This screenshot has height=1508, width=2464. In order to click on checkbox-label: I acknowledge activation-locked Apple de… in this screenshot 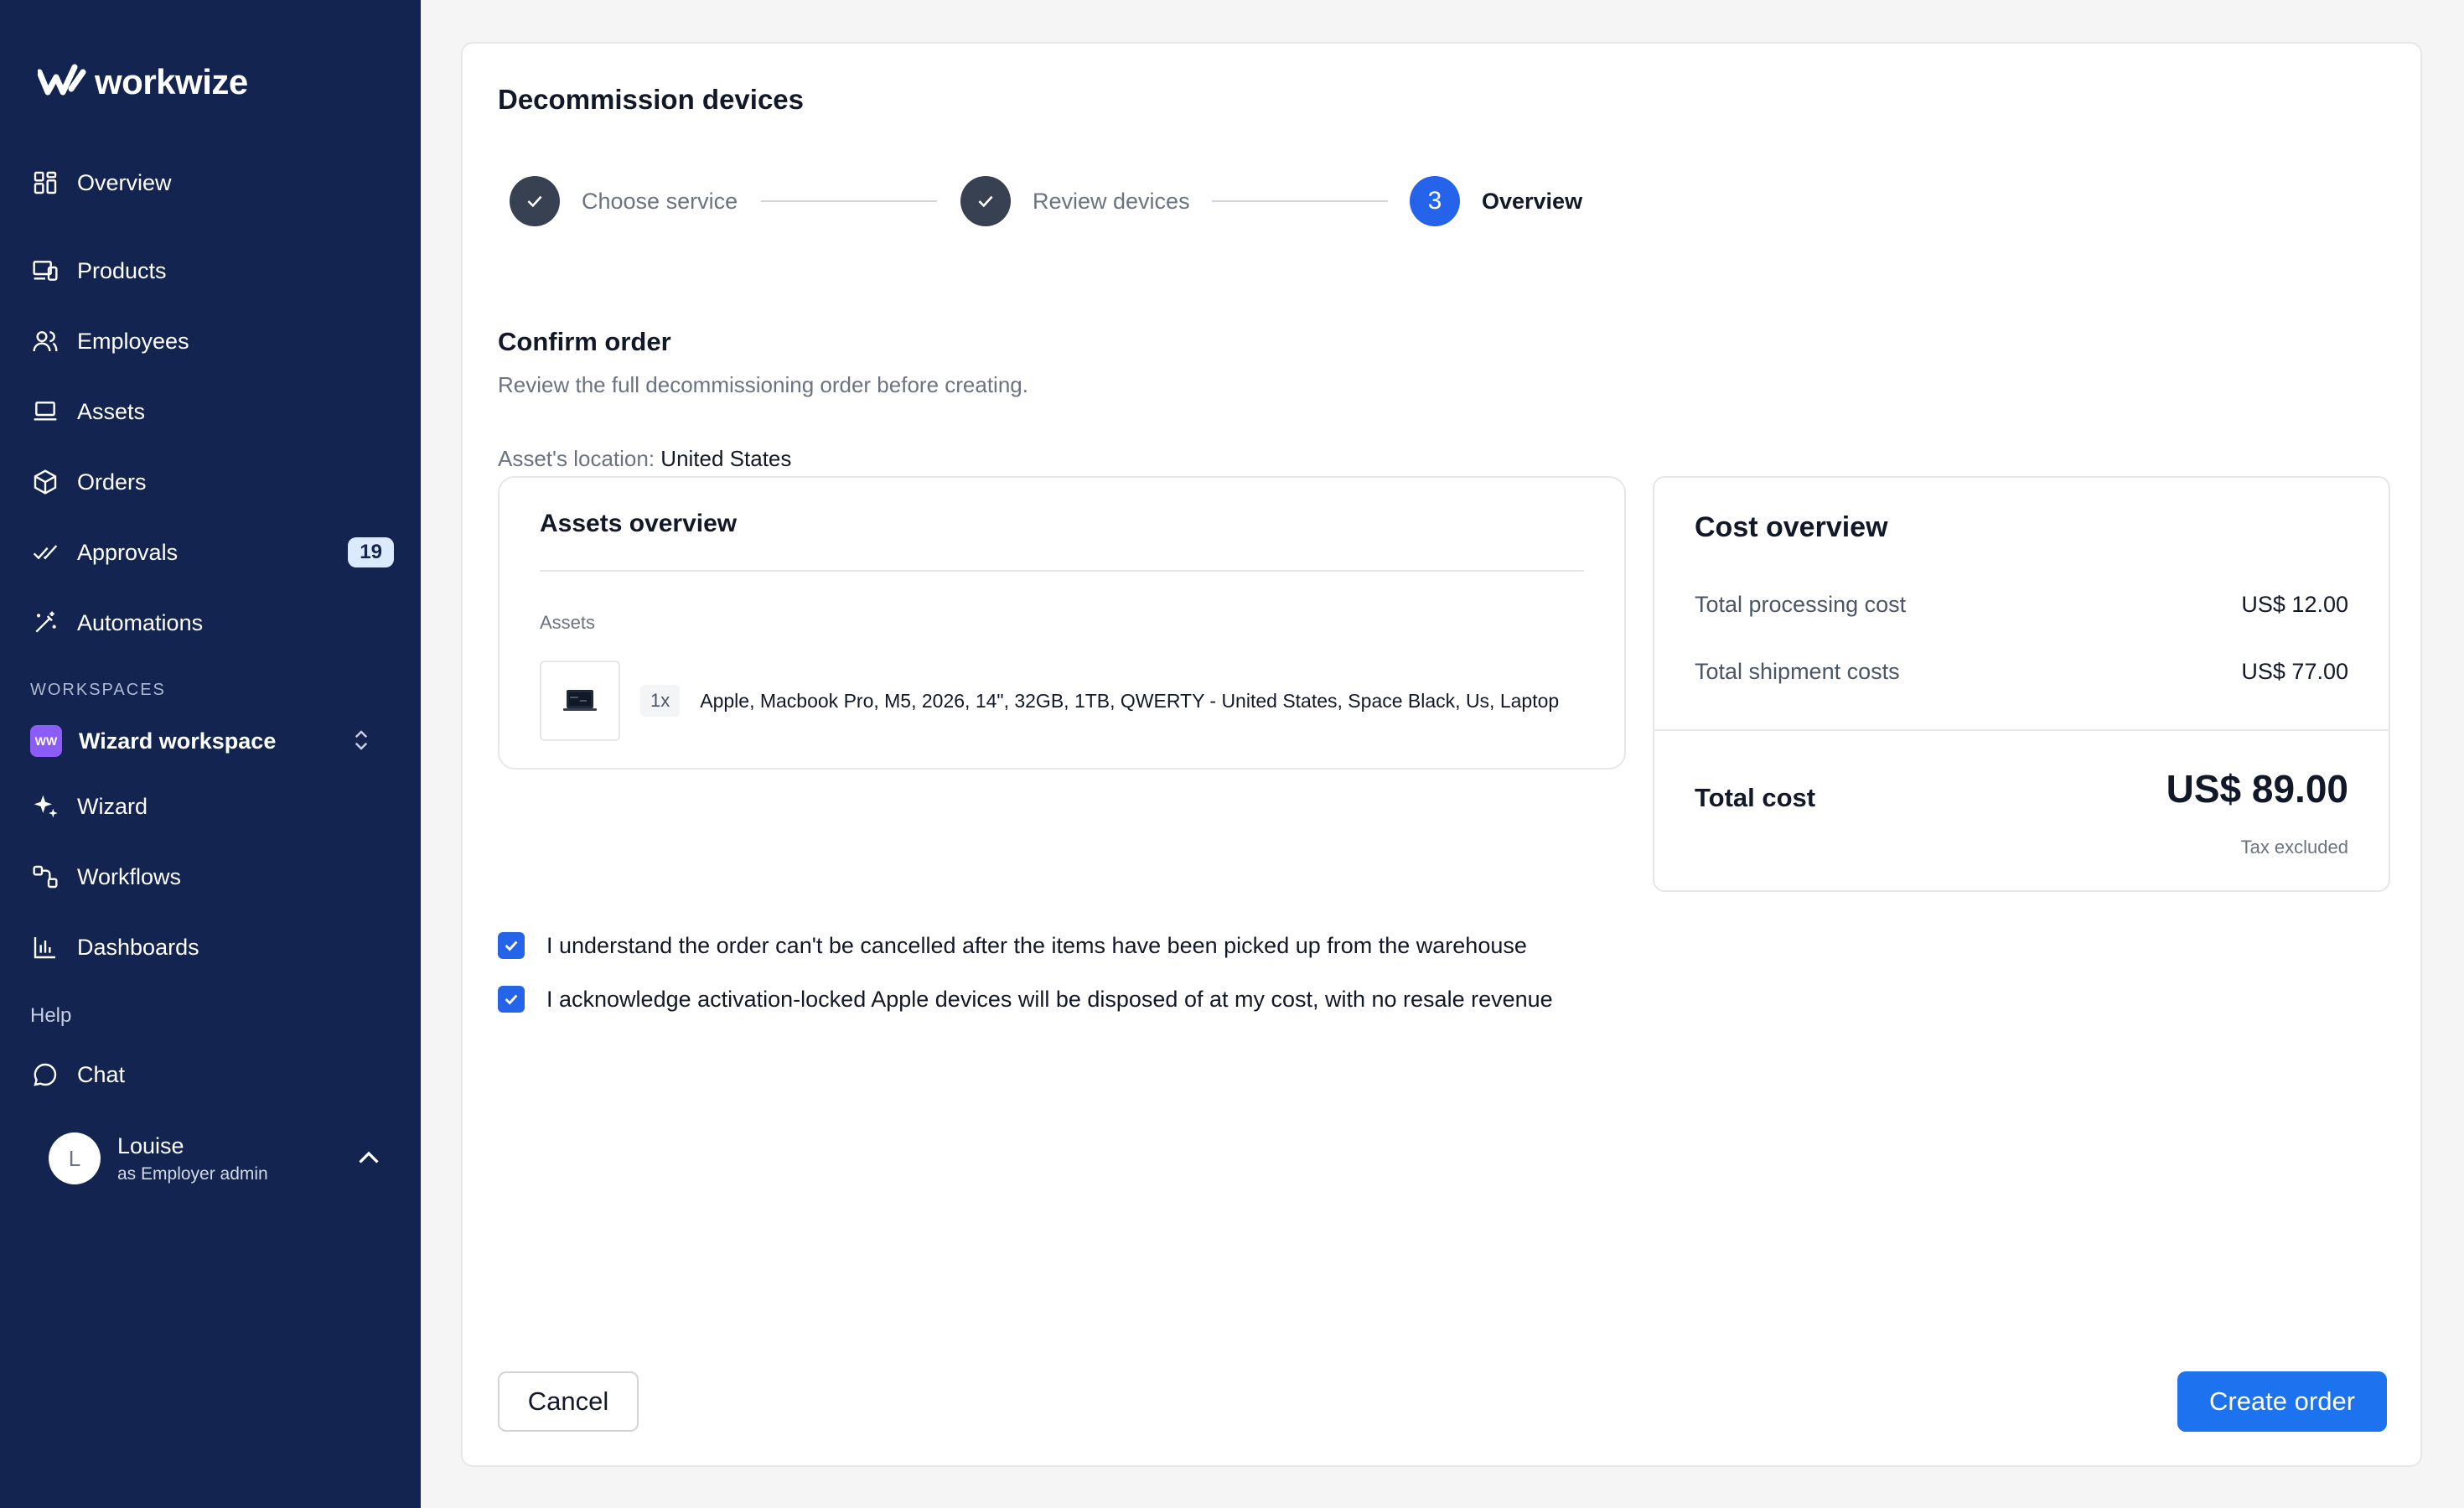, I will do `click(1049, 999)`.